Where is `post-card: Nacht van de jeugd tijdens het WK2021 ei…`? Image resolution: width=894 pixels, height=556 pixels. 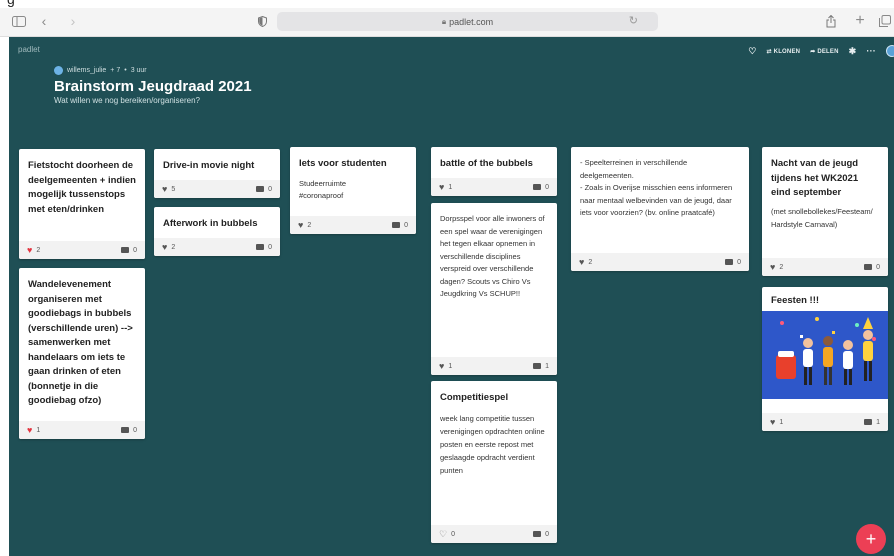 post-card: Nacht van de jeugd tijdens het WK2021 ei… is located at coordinates (825, 211).